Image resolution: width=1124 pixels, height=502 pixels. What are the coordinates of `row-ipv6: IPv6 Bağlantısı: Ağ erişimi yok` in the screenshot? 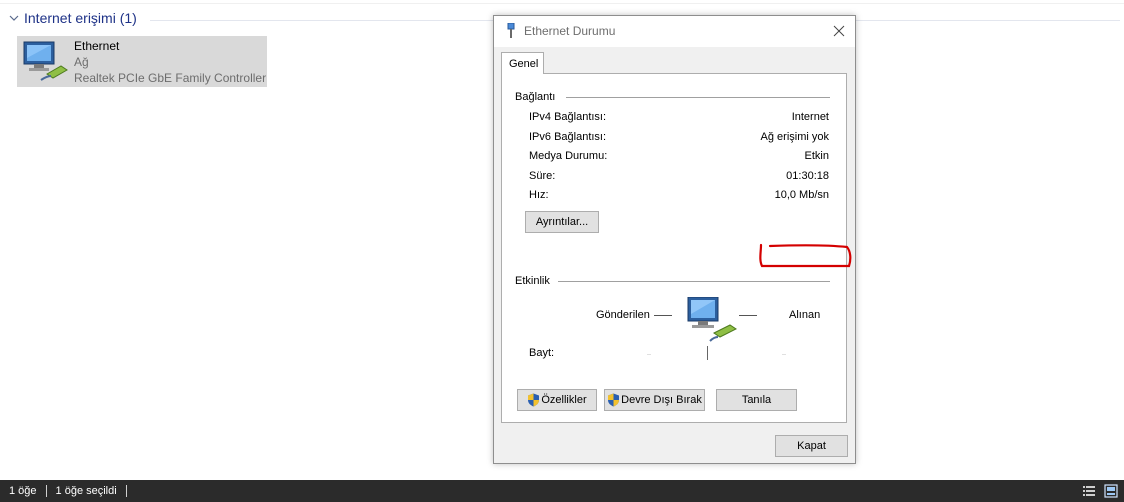 It's located at (679, 138).